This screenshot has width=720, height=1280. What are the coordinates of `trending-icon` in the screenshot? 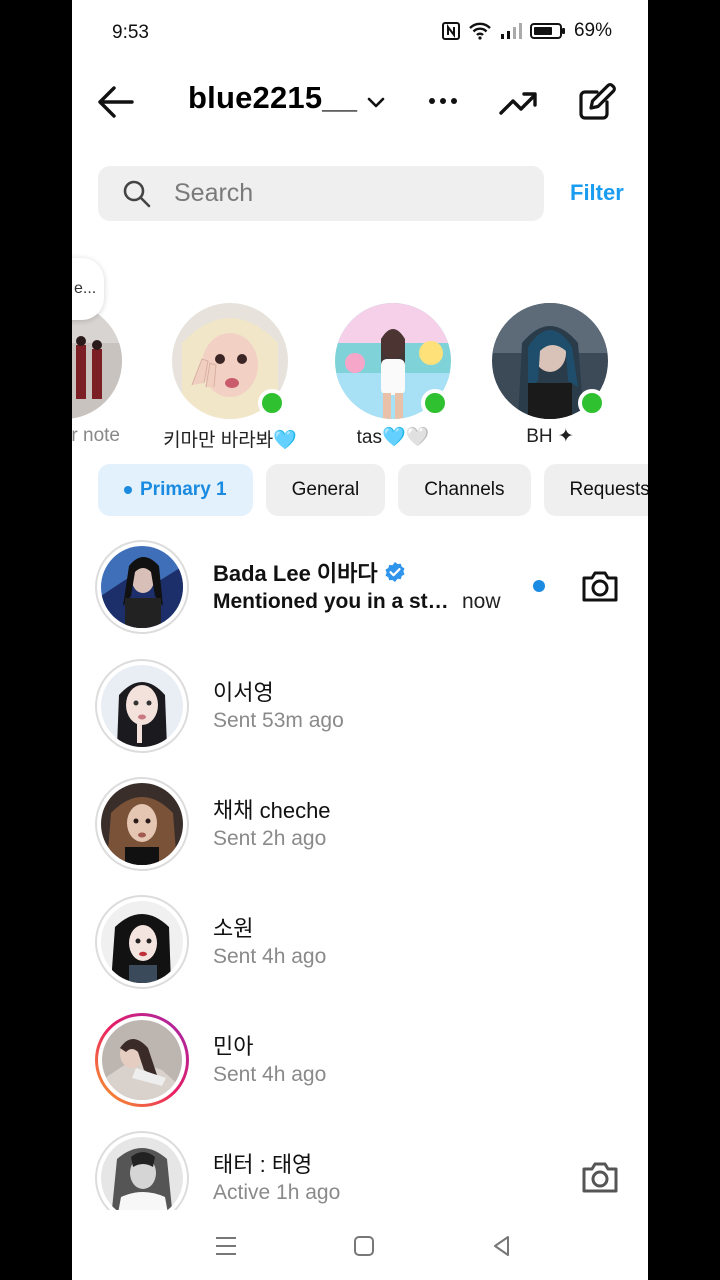 It's located at (518, 102).